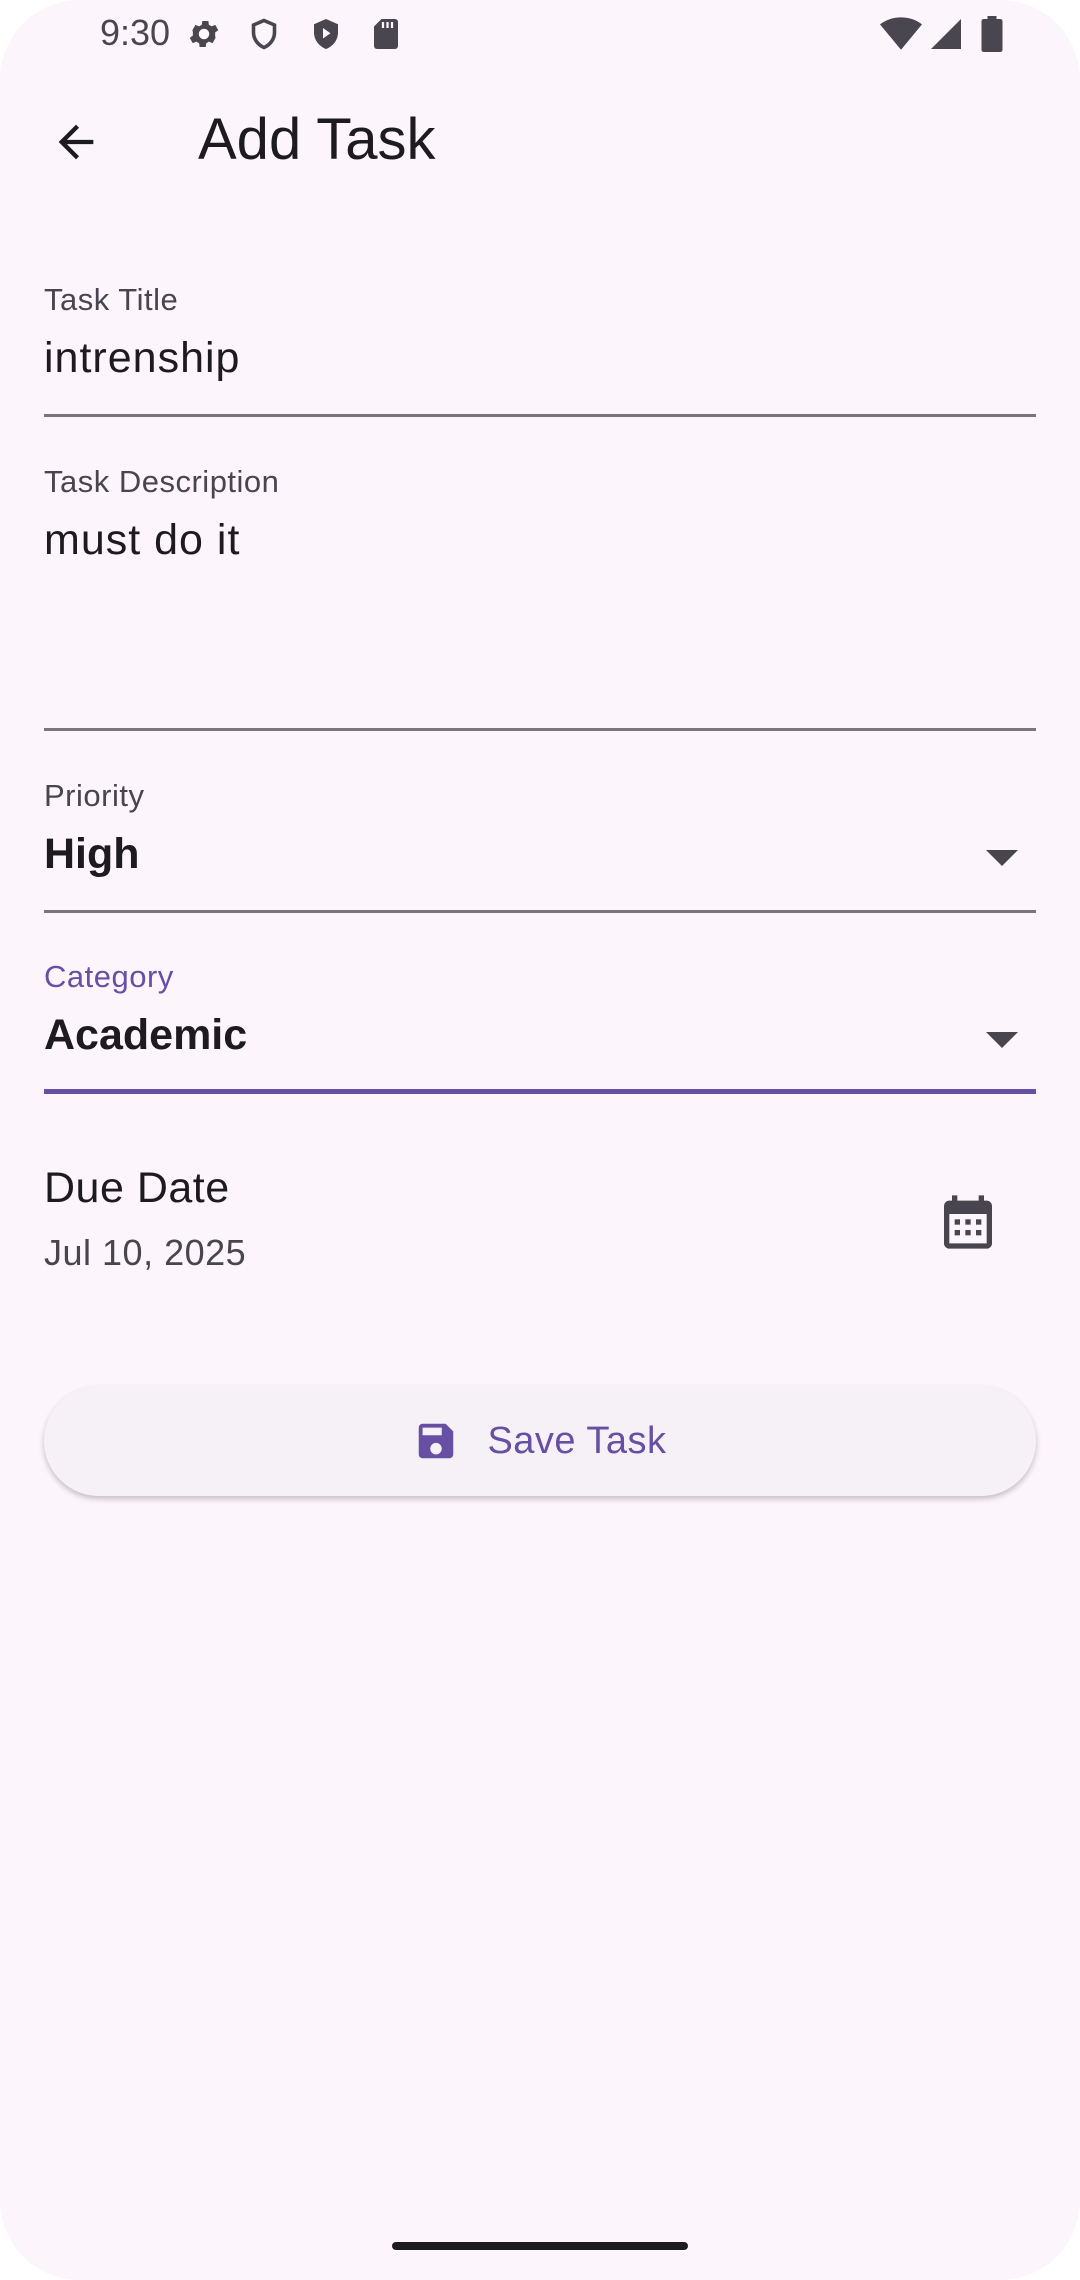  What do you see at coordinates (264, 36) in the screenshot?
I see `shield-icon` at bounding box center [264, 36].